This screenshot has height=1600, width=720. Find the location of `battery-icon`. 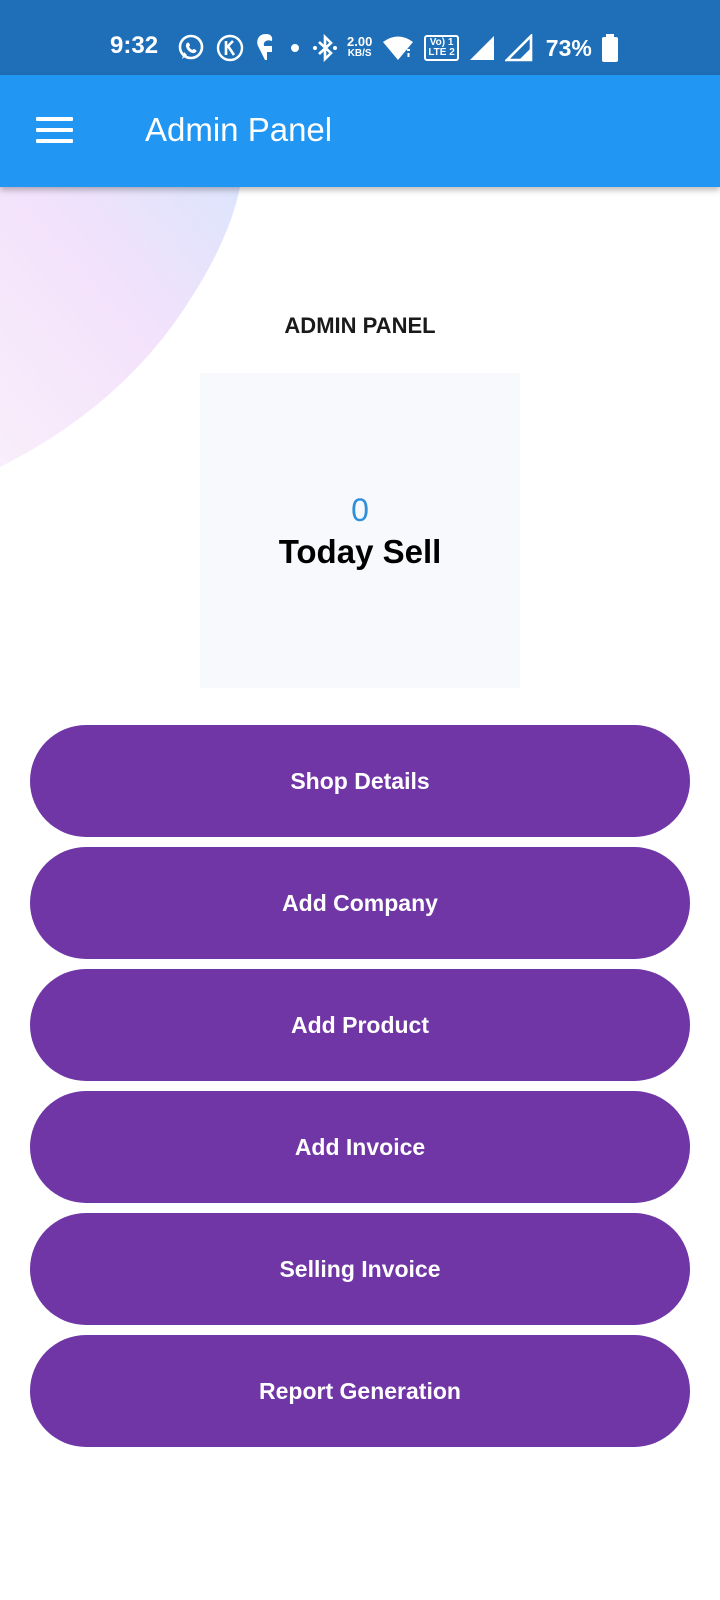

battery-icon is located at coordinates (610, 48).